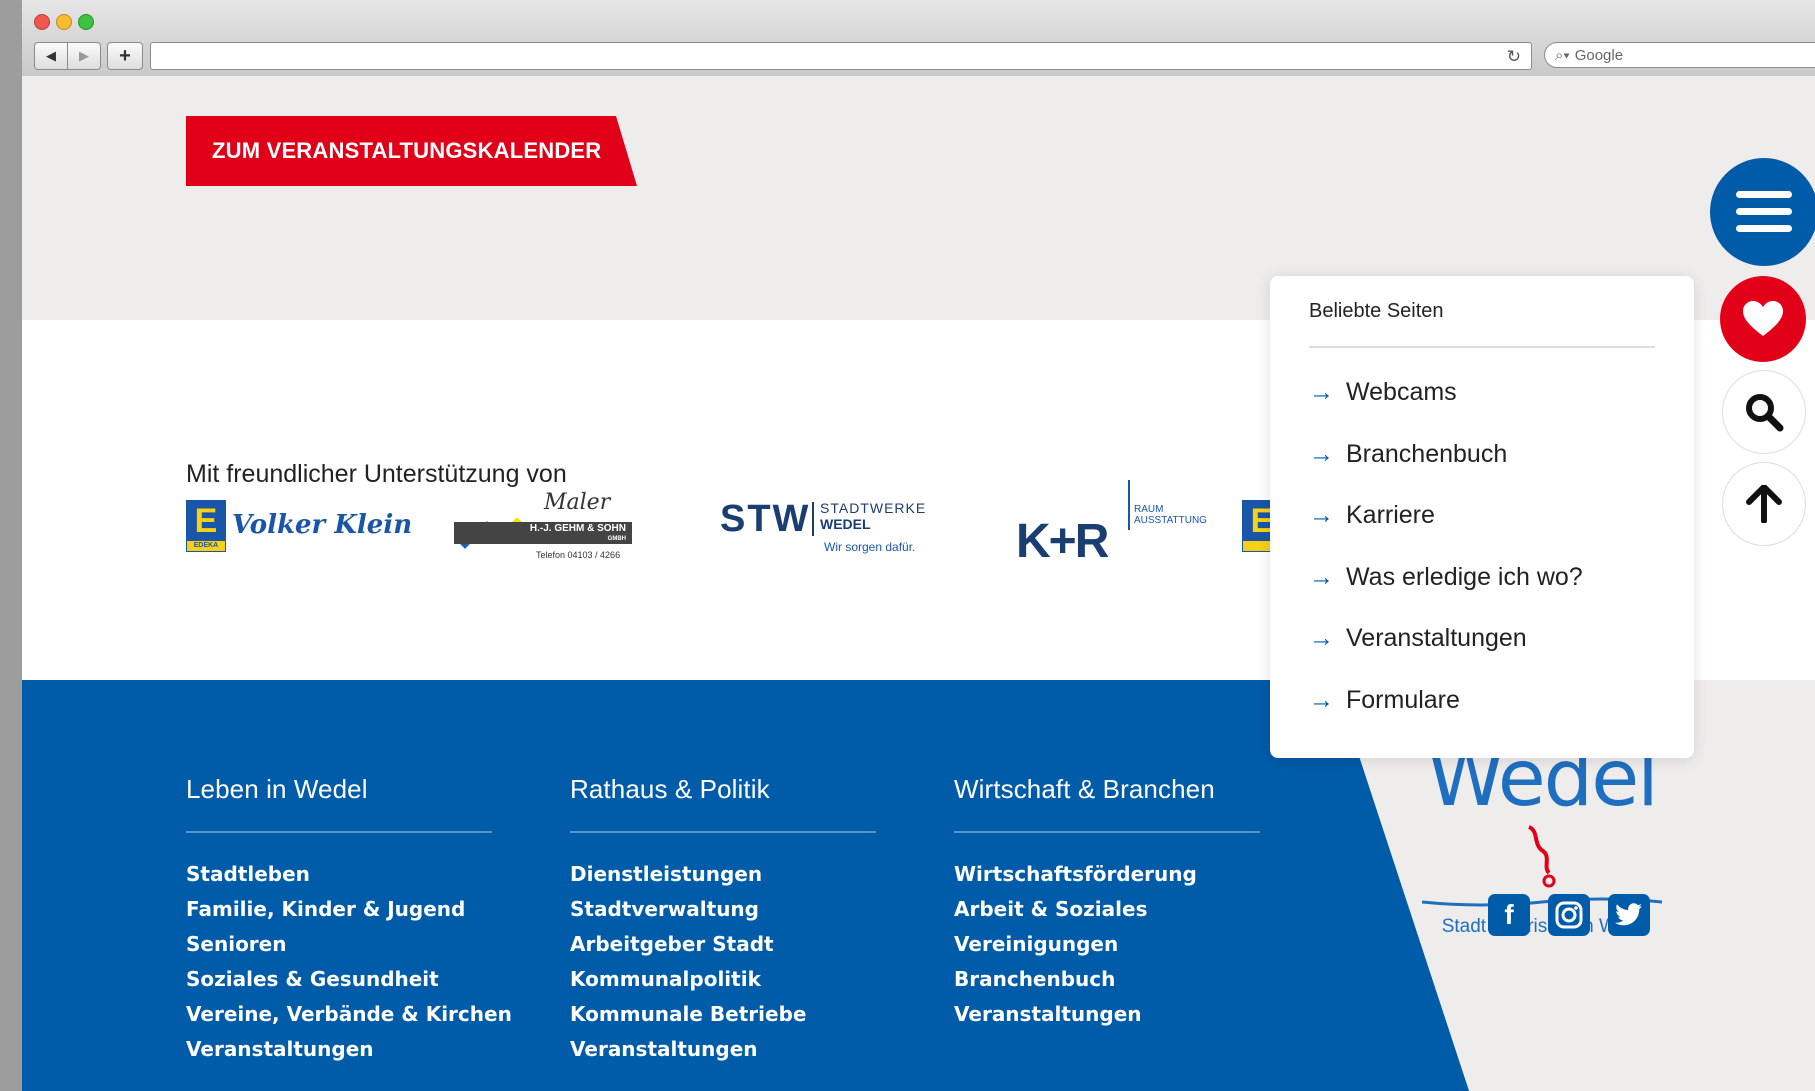 Image resolution: width=1815 pixels, height=1091 pixels. Describe the element at coordinates (1446, 655) in the screenshot. I see `popup-item-veranstaltungen: → Veranstaltungen` at that location.